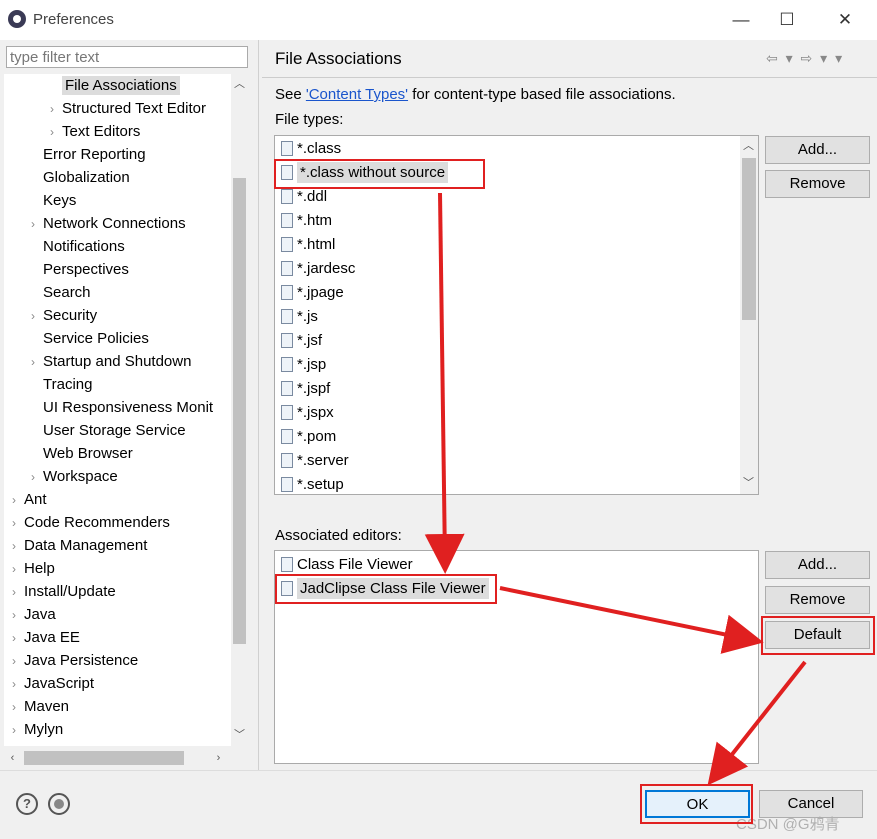  I want to click on list-item: *.pom, so click(308, 437).